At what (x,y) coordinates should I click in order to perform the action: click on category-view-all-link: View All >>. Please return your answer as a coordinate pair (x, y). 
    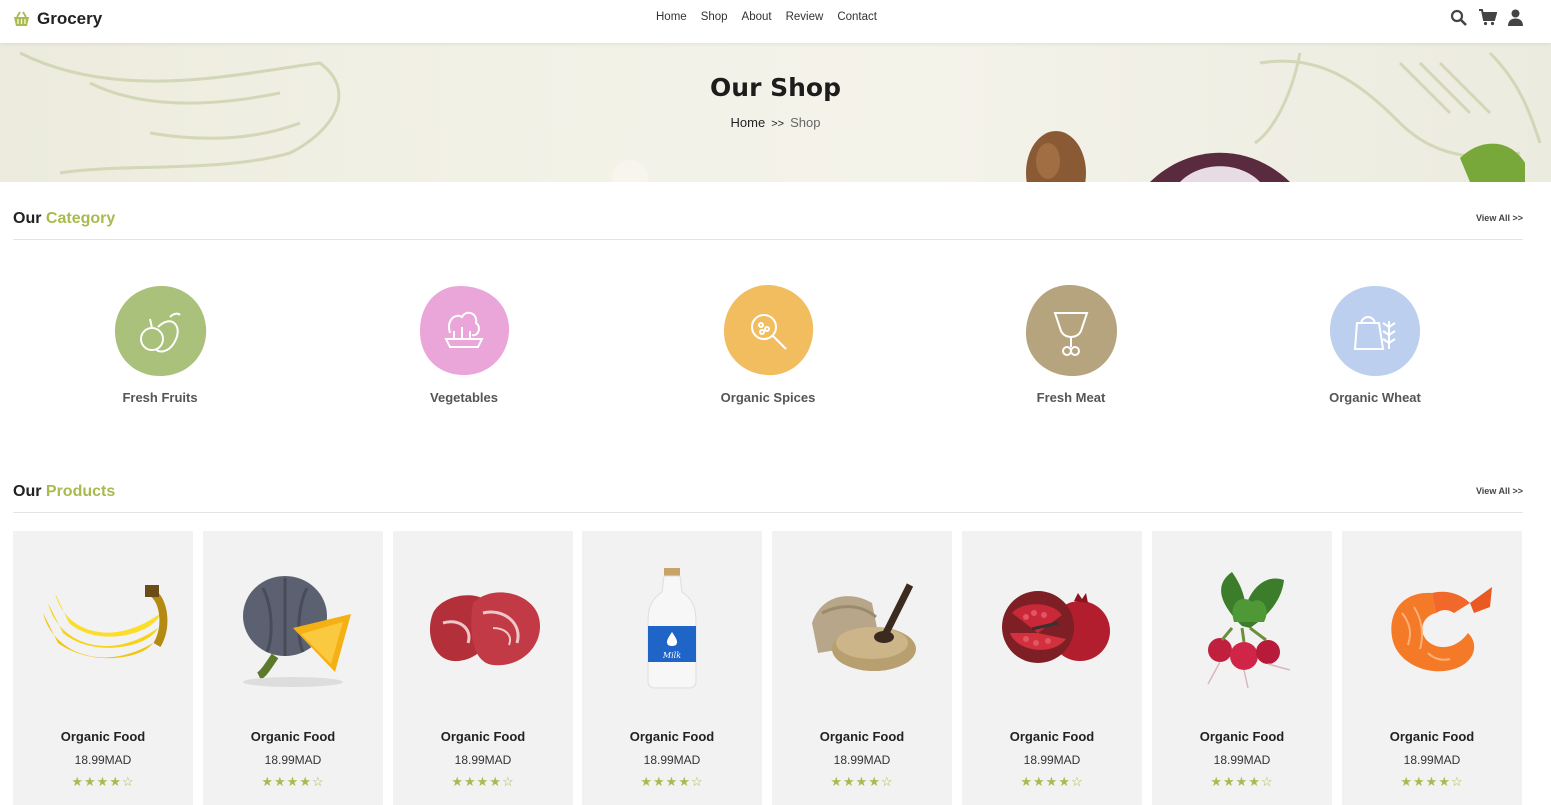
    Looking at the image, I should click on (1499, 218).